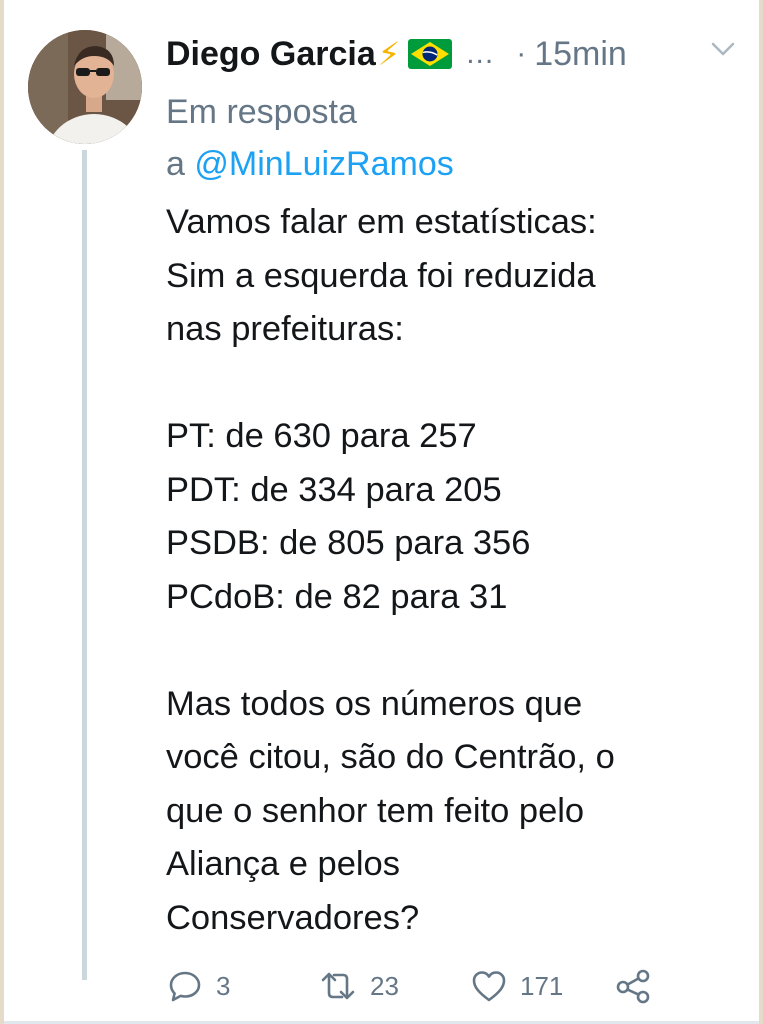 This screenshot has width=763, height=1024. Describe the element at coordinates (84, 565) in the screenshot. I see `thread-connector-line` at that location.